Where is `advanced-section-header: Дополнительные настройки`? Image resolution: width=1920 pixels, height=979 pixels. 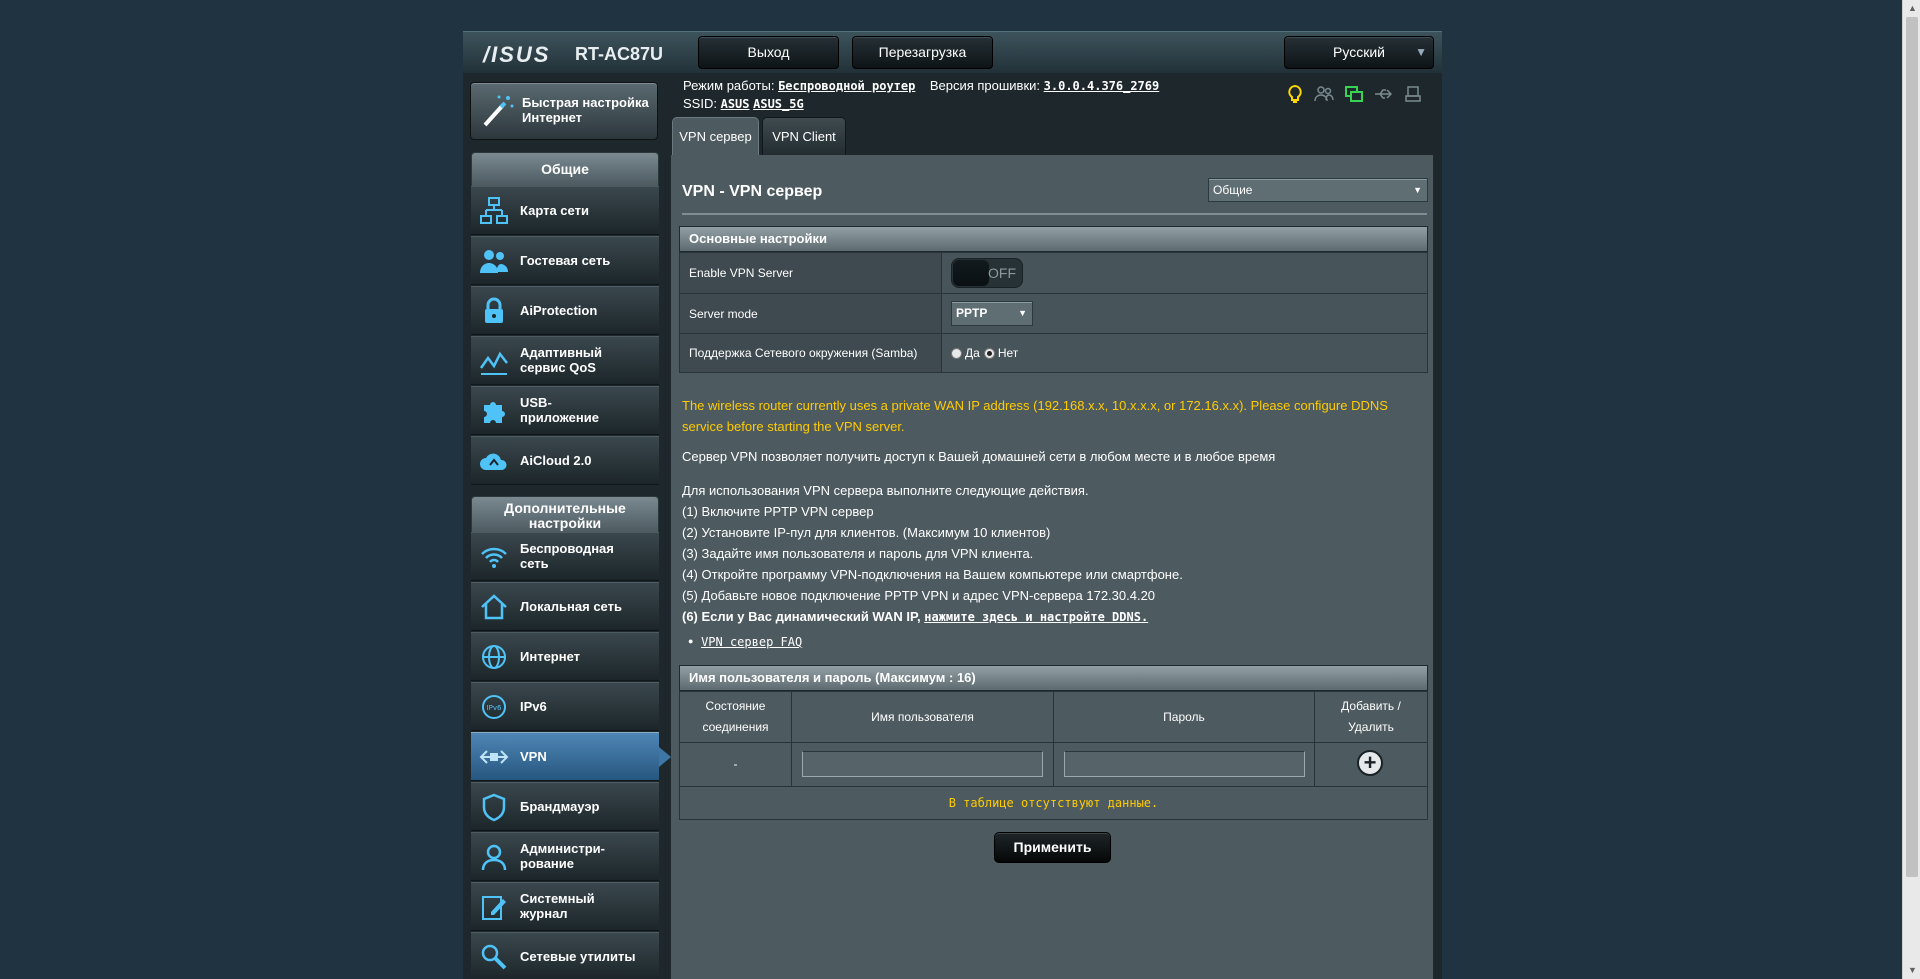 advanced-section-header: Дополнительные настройки is located at coordinates (565, 515).